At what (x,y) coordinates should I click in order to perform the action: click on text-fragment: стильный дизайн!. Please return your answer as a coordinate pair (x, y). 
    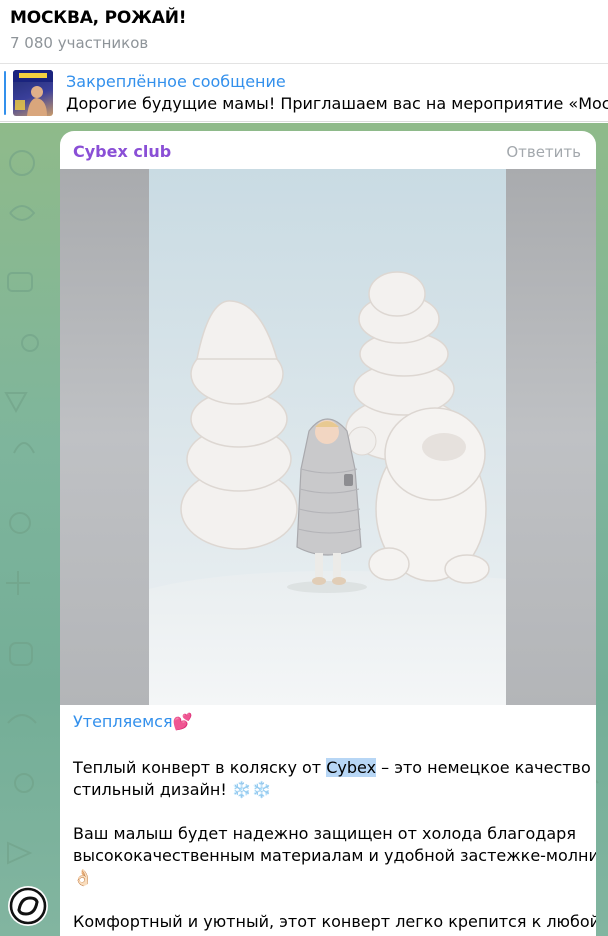
    Looking at the image, I should click on (152, 789).